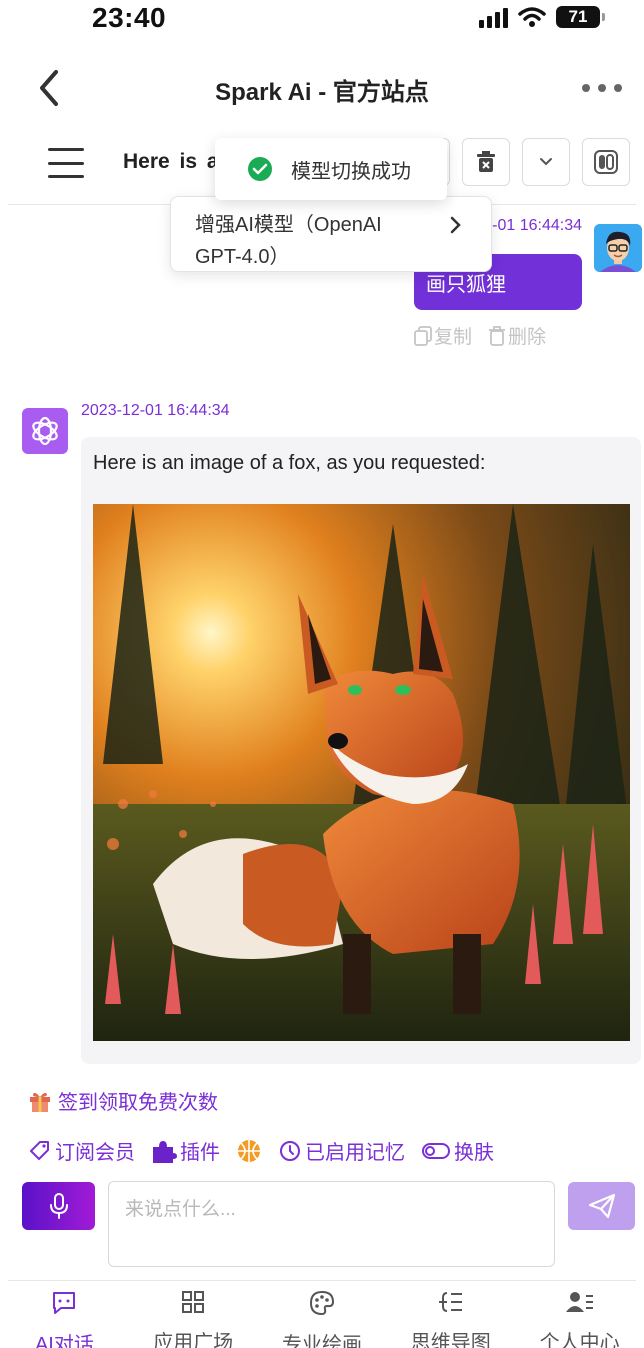  What do you see at coordinates (579, 1319) in the screenshot?
I see `tab-profile: 个人中心` at bounding box center [579, 1319].